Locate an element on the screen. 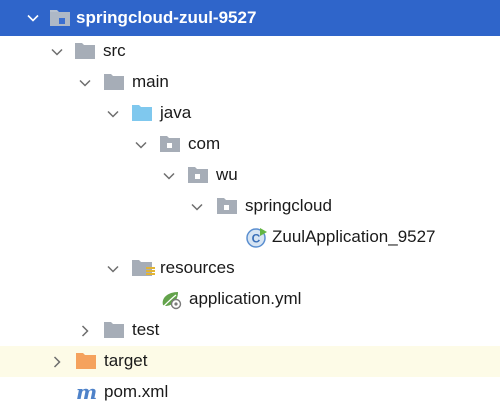 Image resolution: width=500 pixels, height=418 pixels. svg-text: m is located at coordinates (86, 392).